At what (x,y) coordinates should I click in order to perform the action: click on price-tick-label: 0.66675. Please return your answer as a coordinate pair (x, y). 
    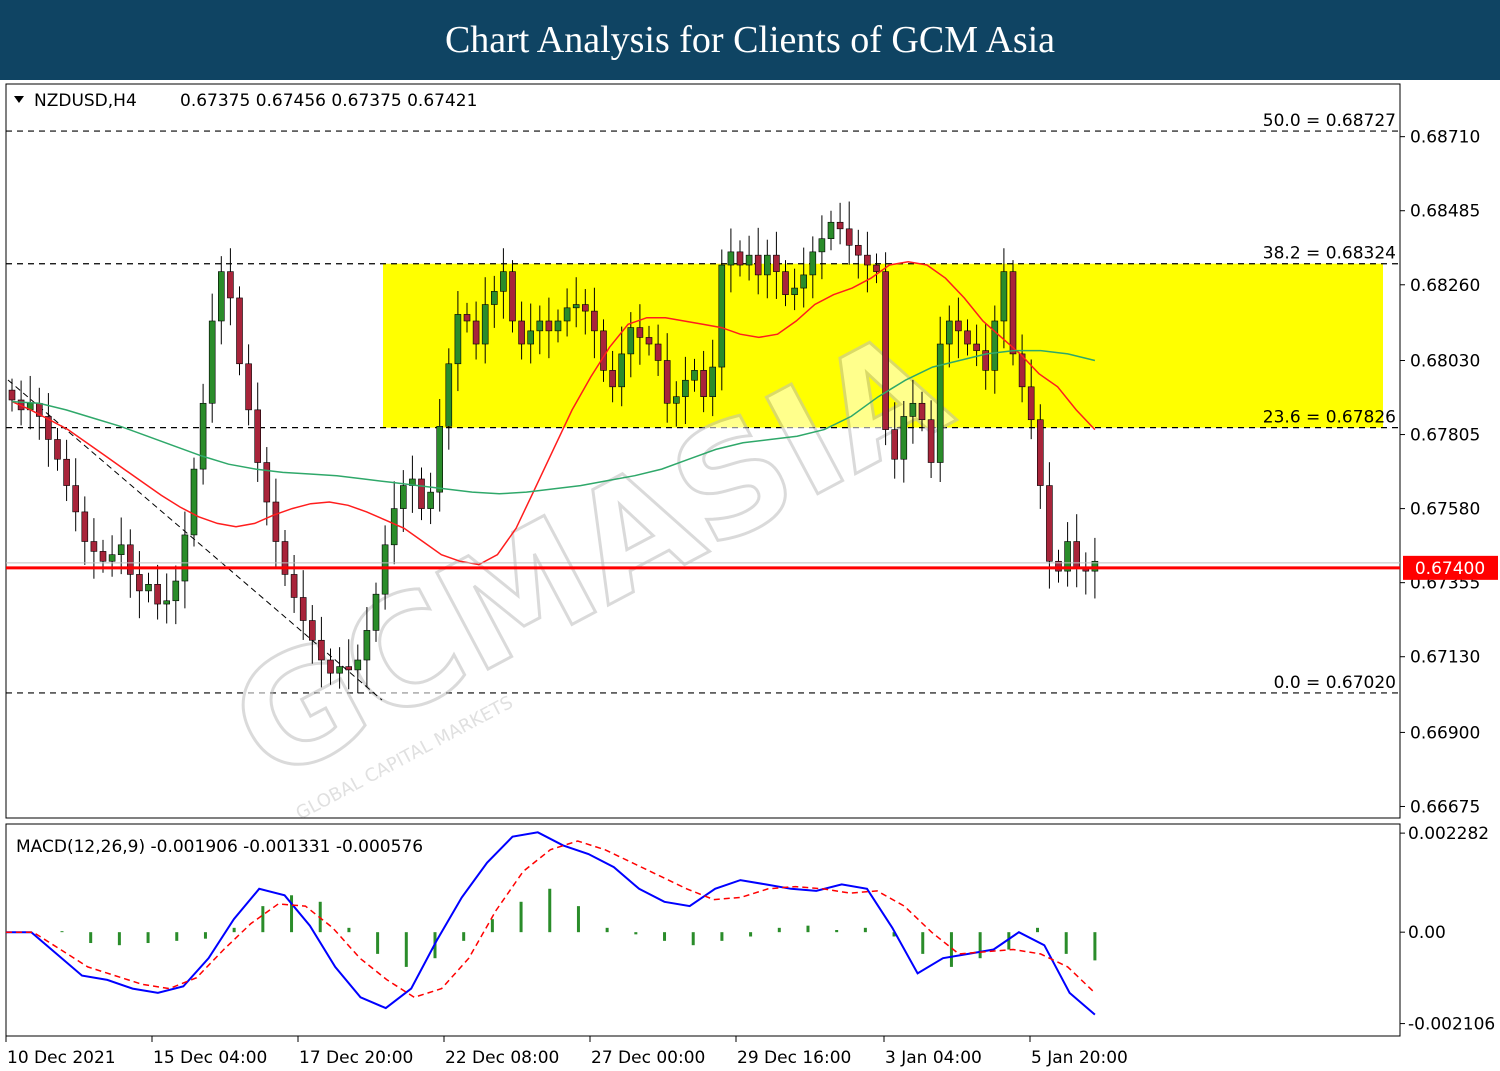
    Looking at the image, I should click on (1445, 807).